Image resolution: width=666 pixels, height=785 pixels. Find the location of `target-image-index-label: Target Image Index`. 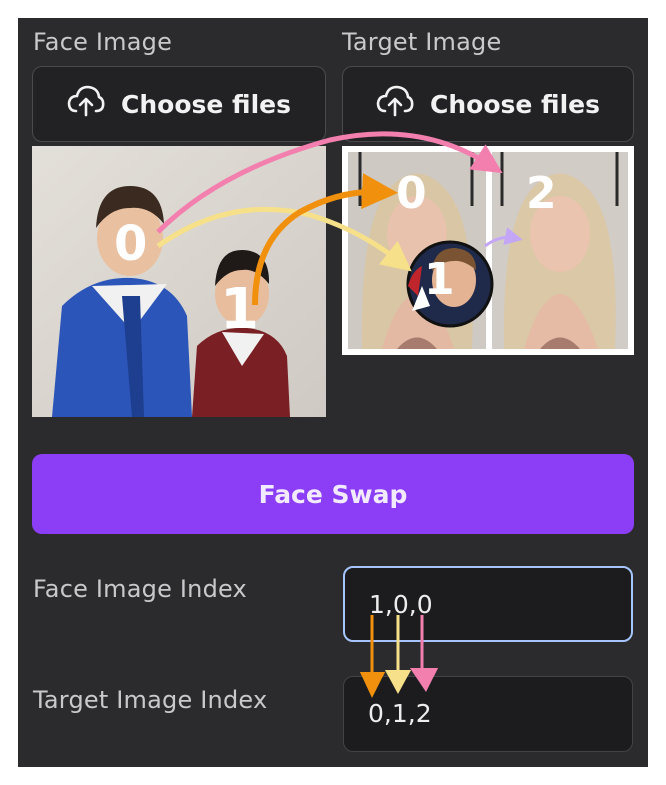

target-image-index-label: Target Image Index is located at coordinates (150, 700).